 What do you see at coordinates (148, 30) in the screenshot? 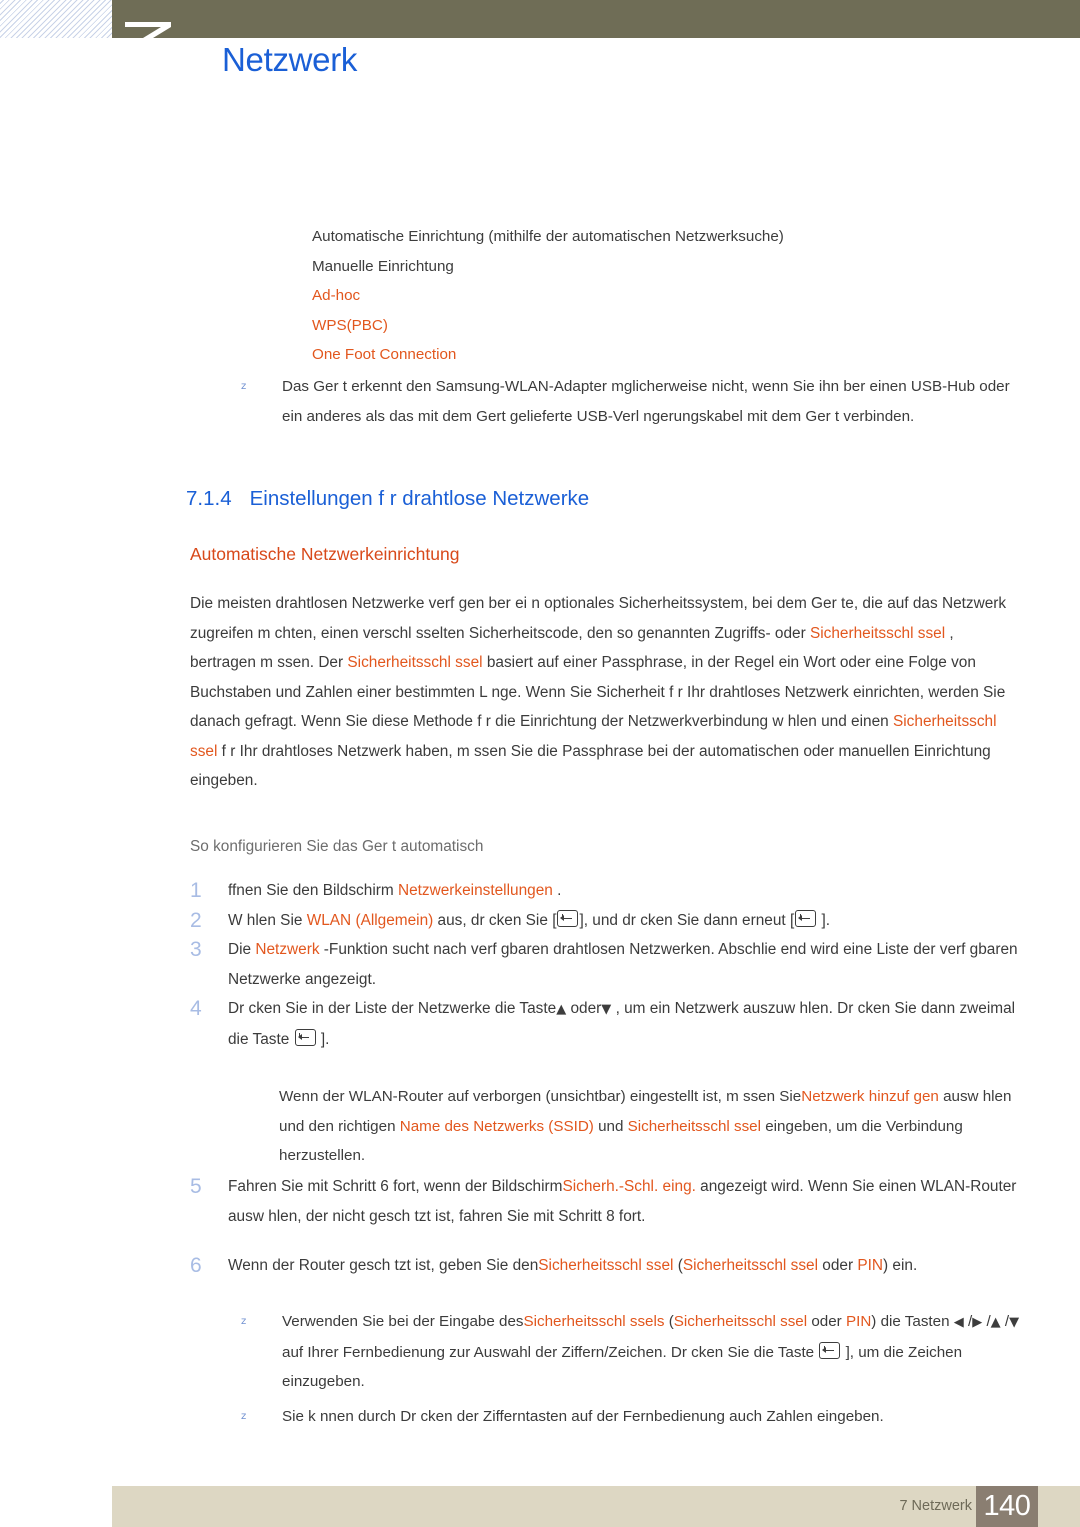
I see `chapter-number-seven-icon` at bounding box center [148, 30].